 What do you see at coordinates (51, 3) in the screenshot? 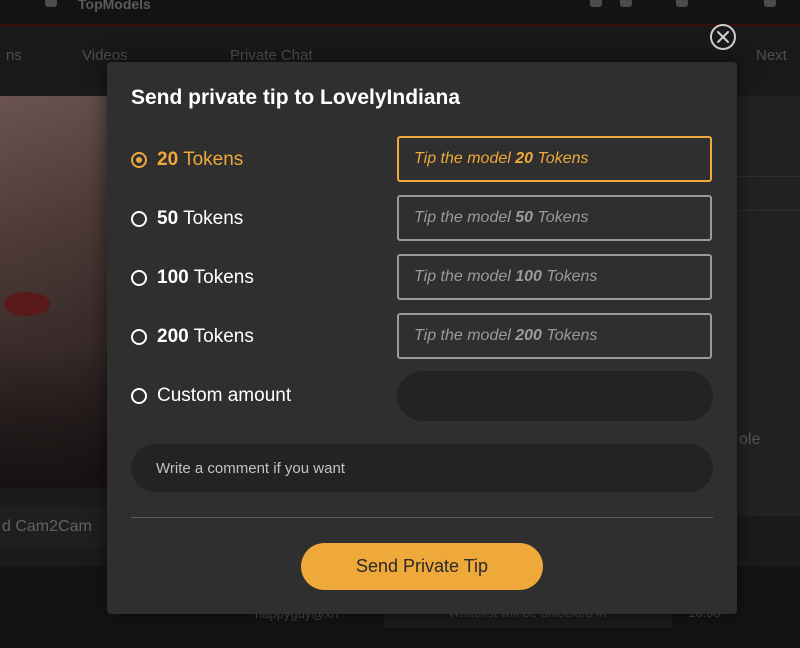
I see `menu-icon` at bounding box center [51, 3].